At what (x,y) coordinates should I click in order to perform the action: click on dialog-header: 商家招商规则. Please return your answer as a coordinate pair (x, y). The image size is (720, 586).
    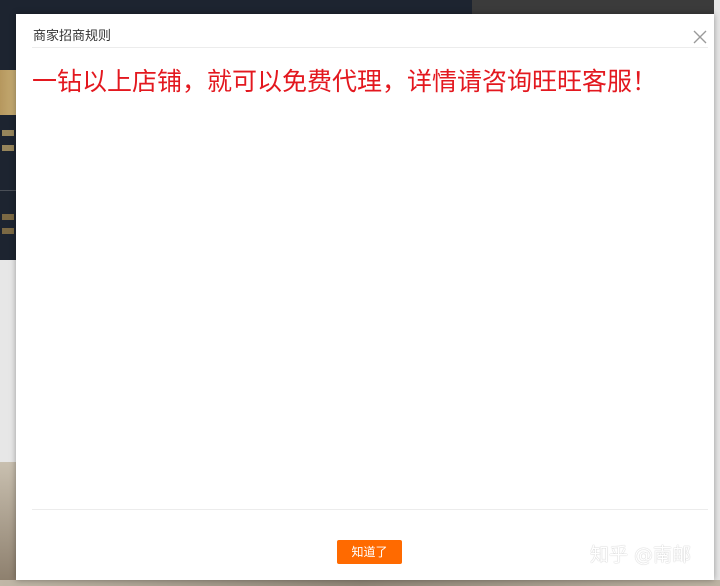
    Looking at the image, I should click on (365, 31).